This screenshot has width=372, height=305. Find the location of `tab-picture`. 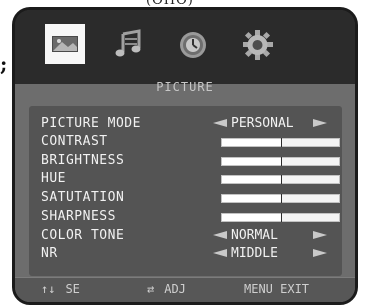

tab-picture is located at coordinates (65, 44).